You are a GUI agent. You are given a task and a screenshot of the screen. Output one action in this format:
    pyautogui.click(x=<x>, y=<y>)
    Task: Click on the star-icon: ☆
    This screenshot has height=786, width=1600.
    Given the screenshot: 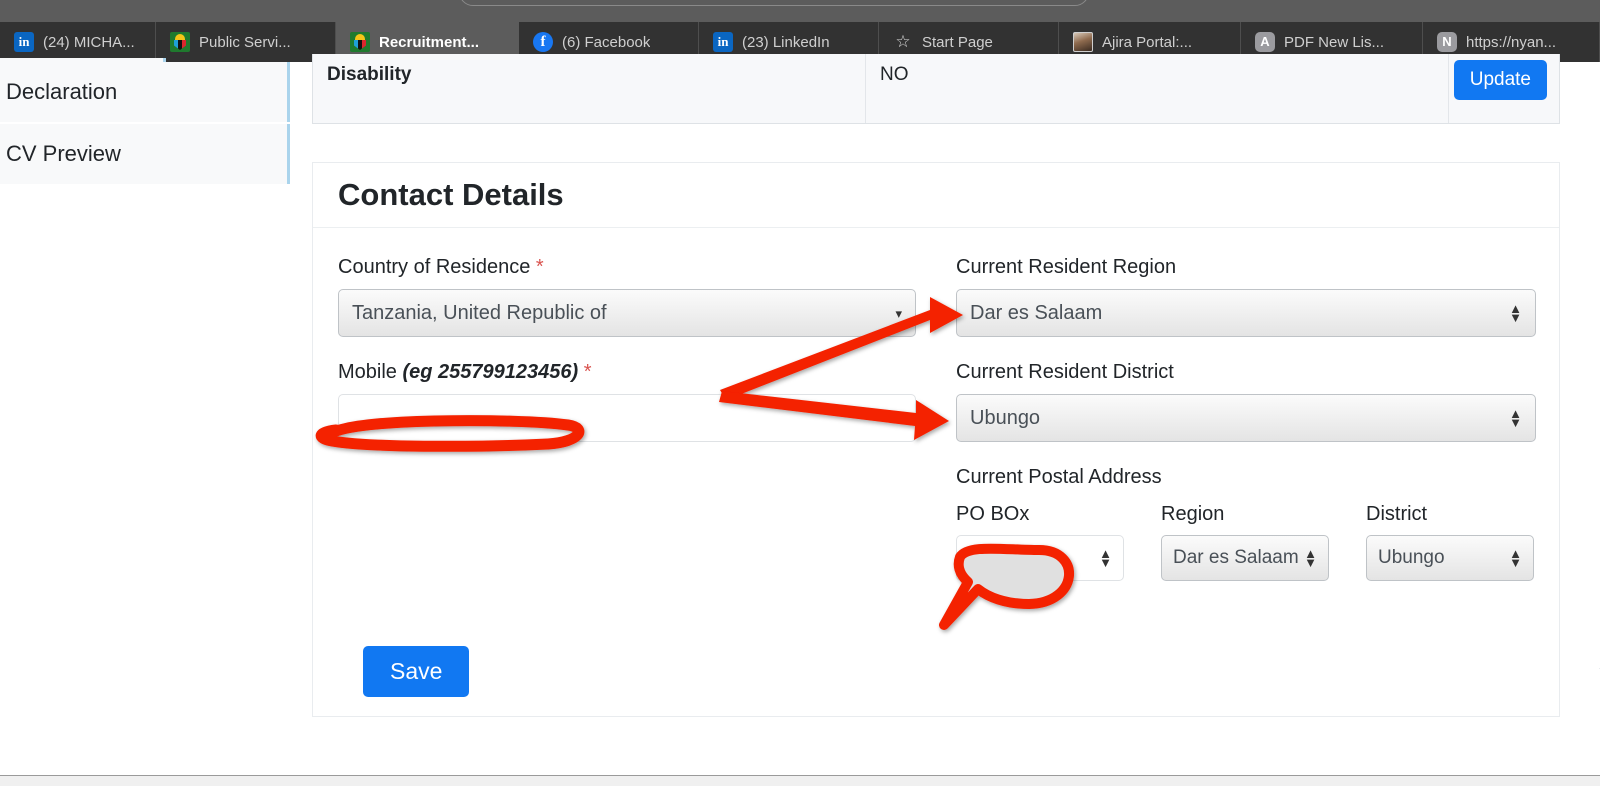 What is the action you would take?
    pyautogui.click(x=903, y=41)
    